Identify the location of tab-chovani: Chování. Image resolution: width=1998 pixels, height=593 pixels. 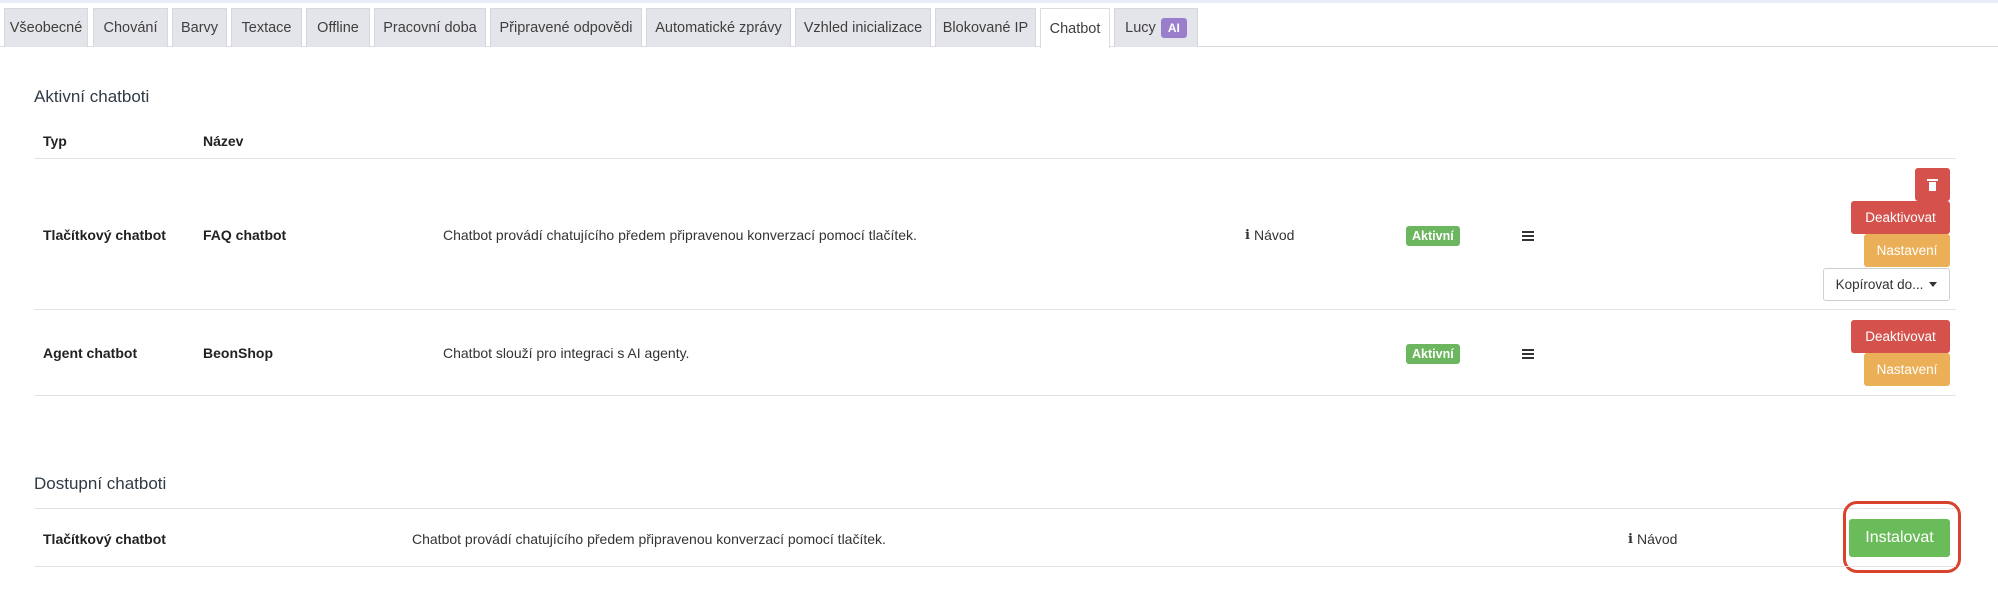
(130, 27).